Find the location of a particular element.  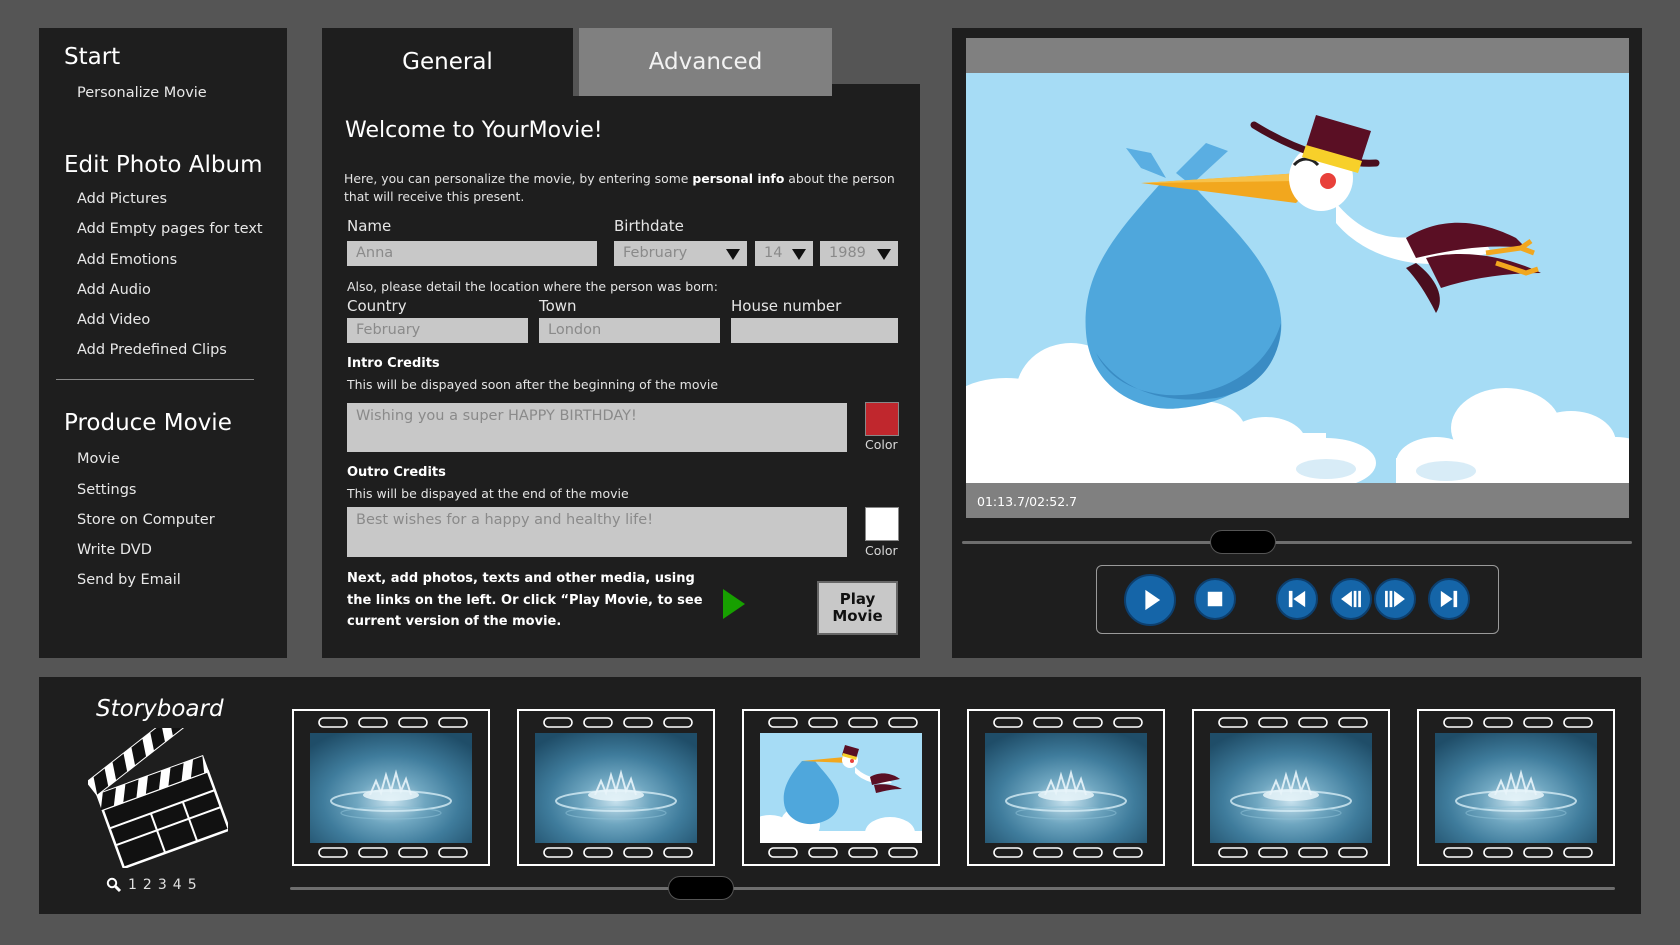

step-back-icon is located at coordinates (1351, 599).